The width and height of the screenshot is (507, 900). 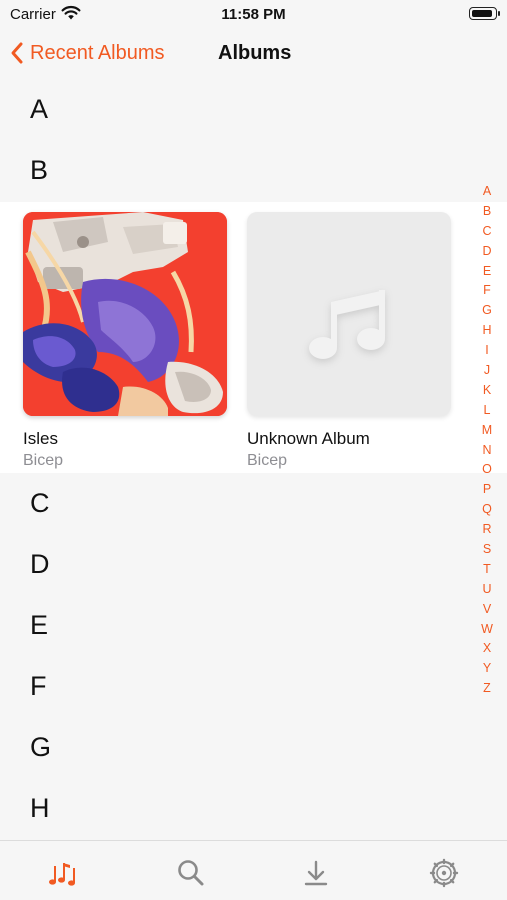 I want to click on index-letter-b: B, so click(x=487, y=212).